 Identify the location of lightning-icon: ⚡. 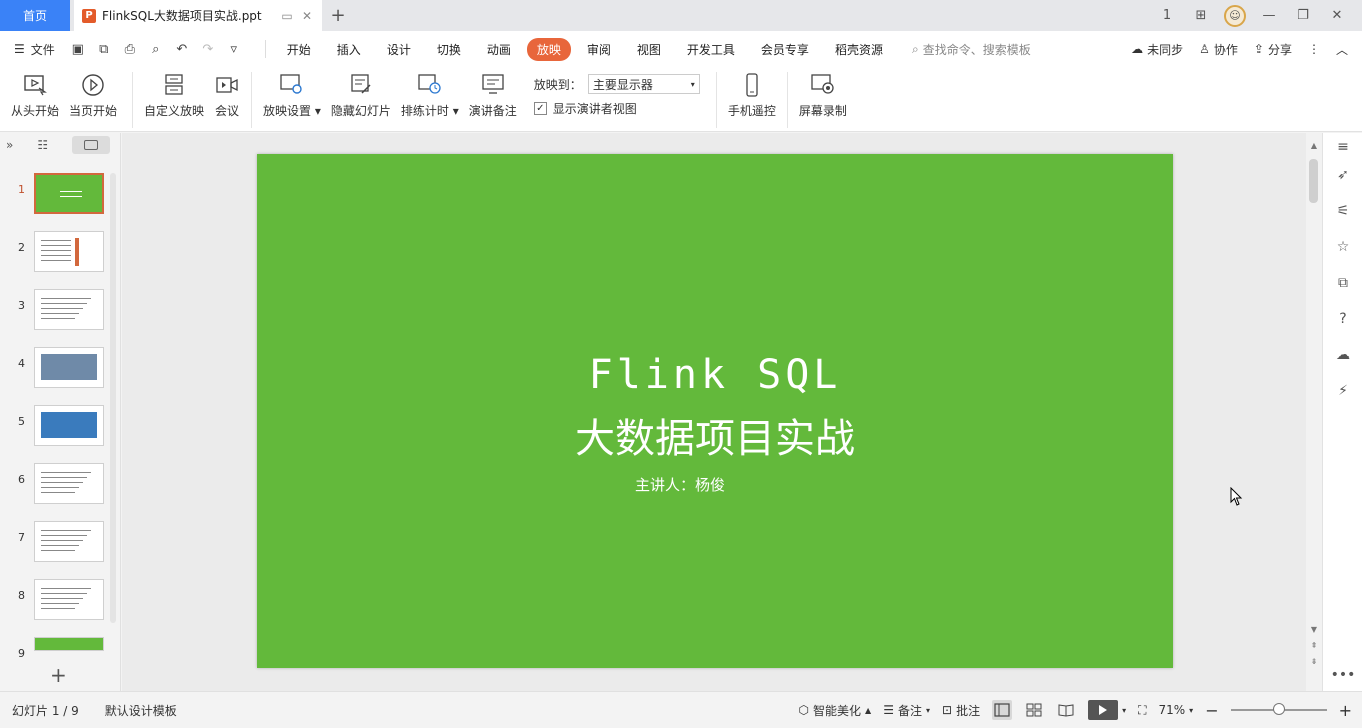
(1343, 391).